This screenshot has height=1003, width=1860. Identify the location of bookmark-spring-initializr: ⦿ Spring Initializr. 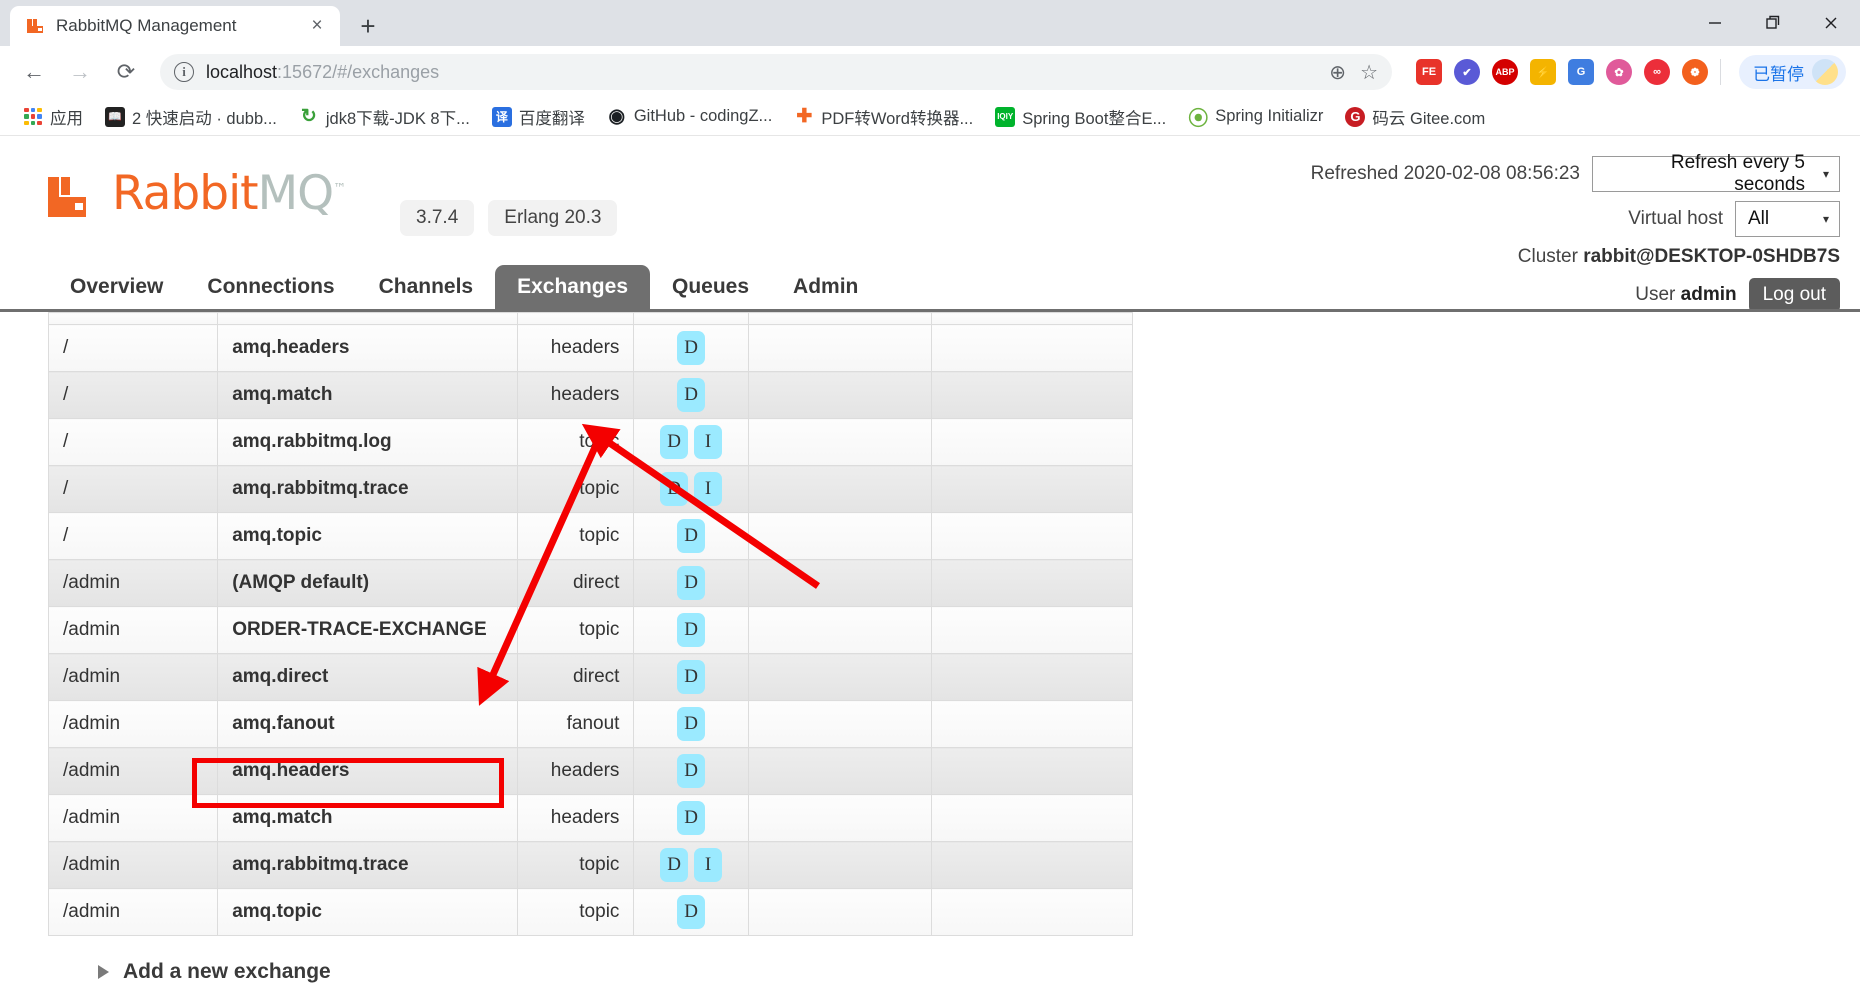
(1255, 117).